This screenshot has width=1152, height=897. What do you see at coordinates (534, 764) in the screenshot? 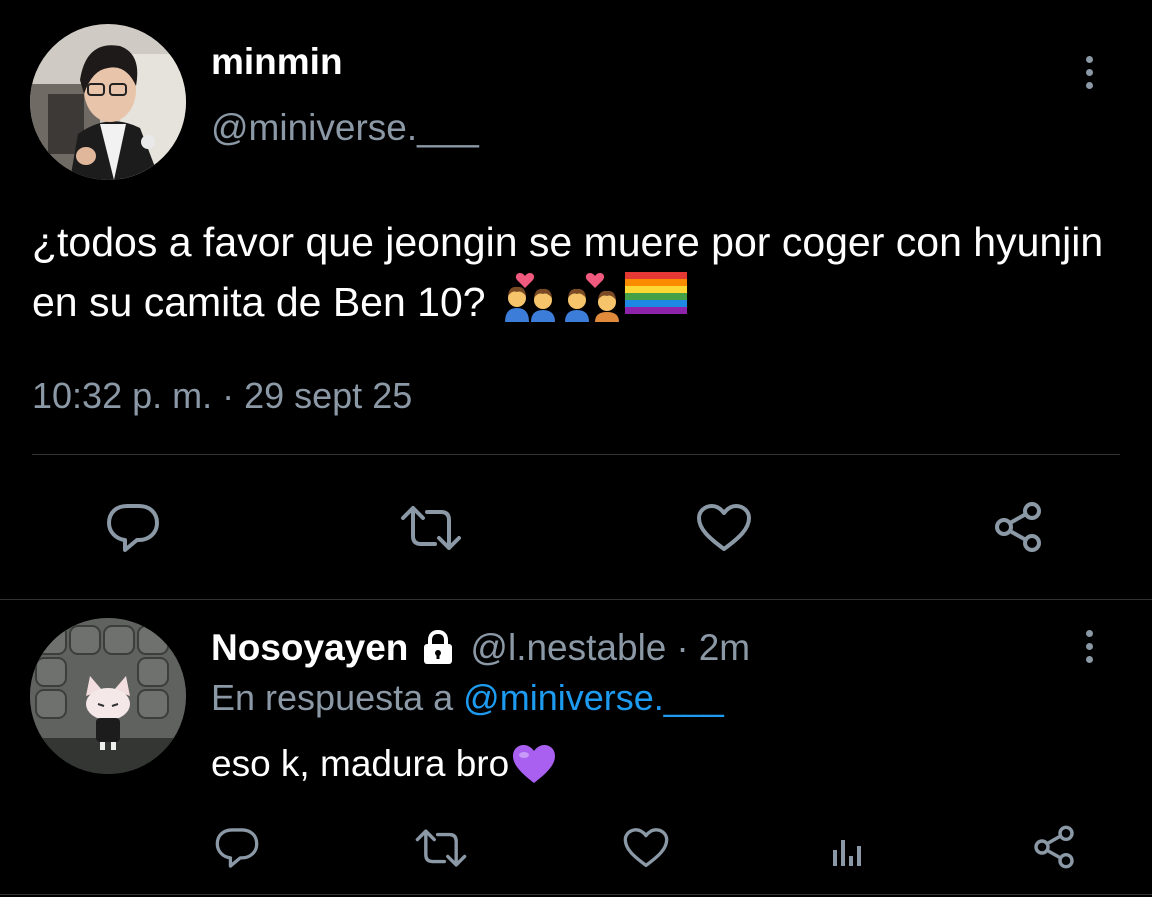
I see `purple-heart-icon` at bounding box center [534, 764].